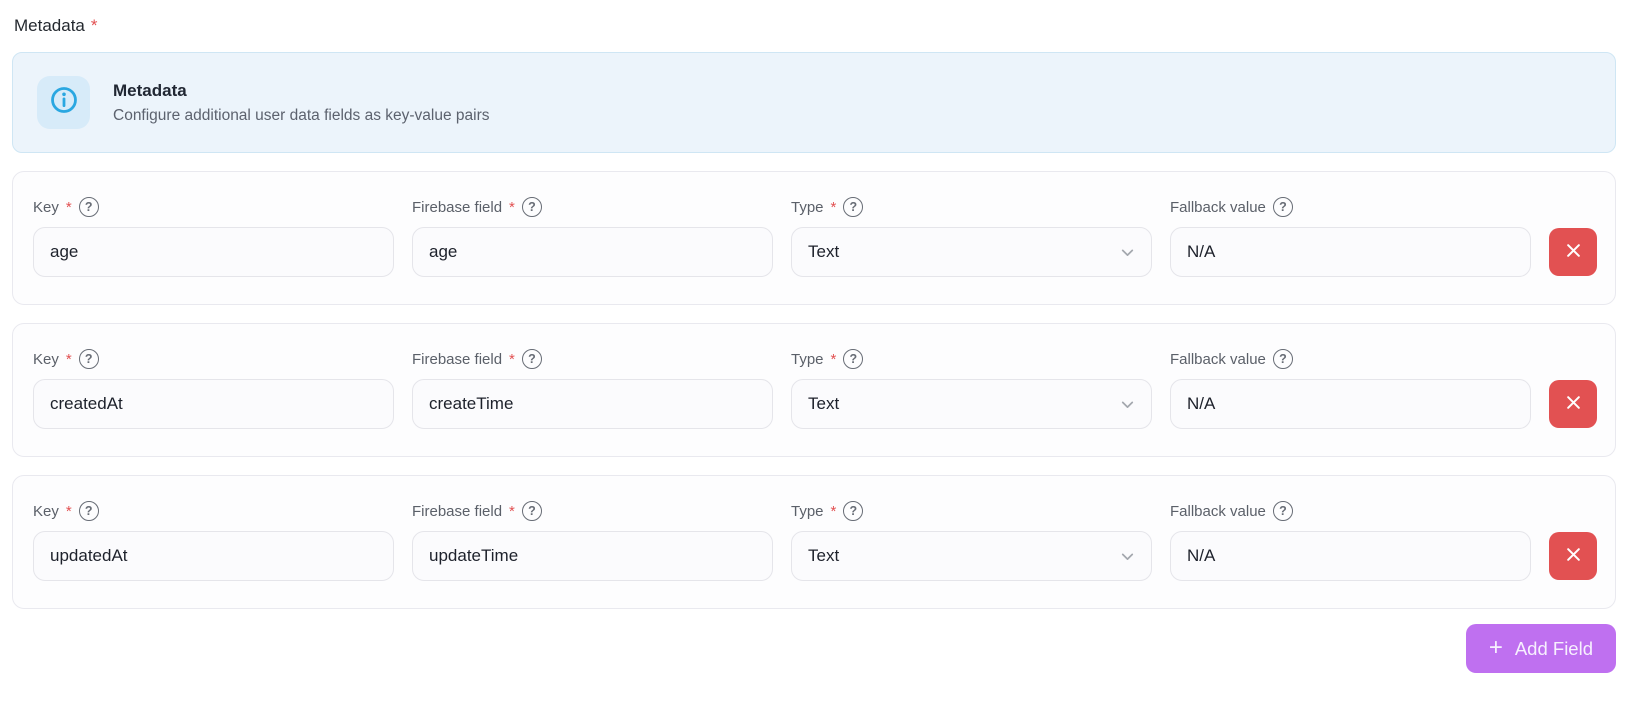  Describe the element at coordinates (814, 24) in the screenshot. I see `page-title: Metadata *` at that location.